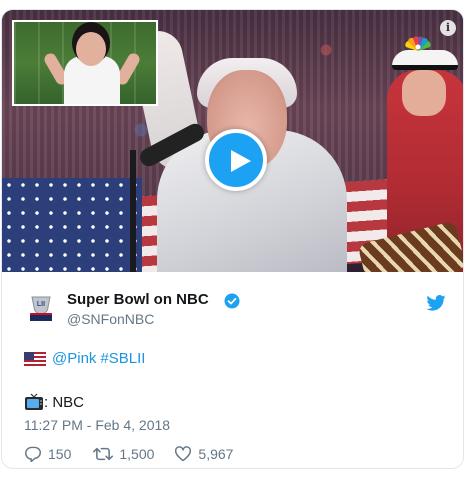 Image resolution: width=465 pixels, height=479 pixels. I want to click on sign-language-inset, so click(85, 63).